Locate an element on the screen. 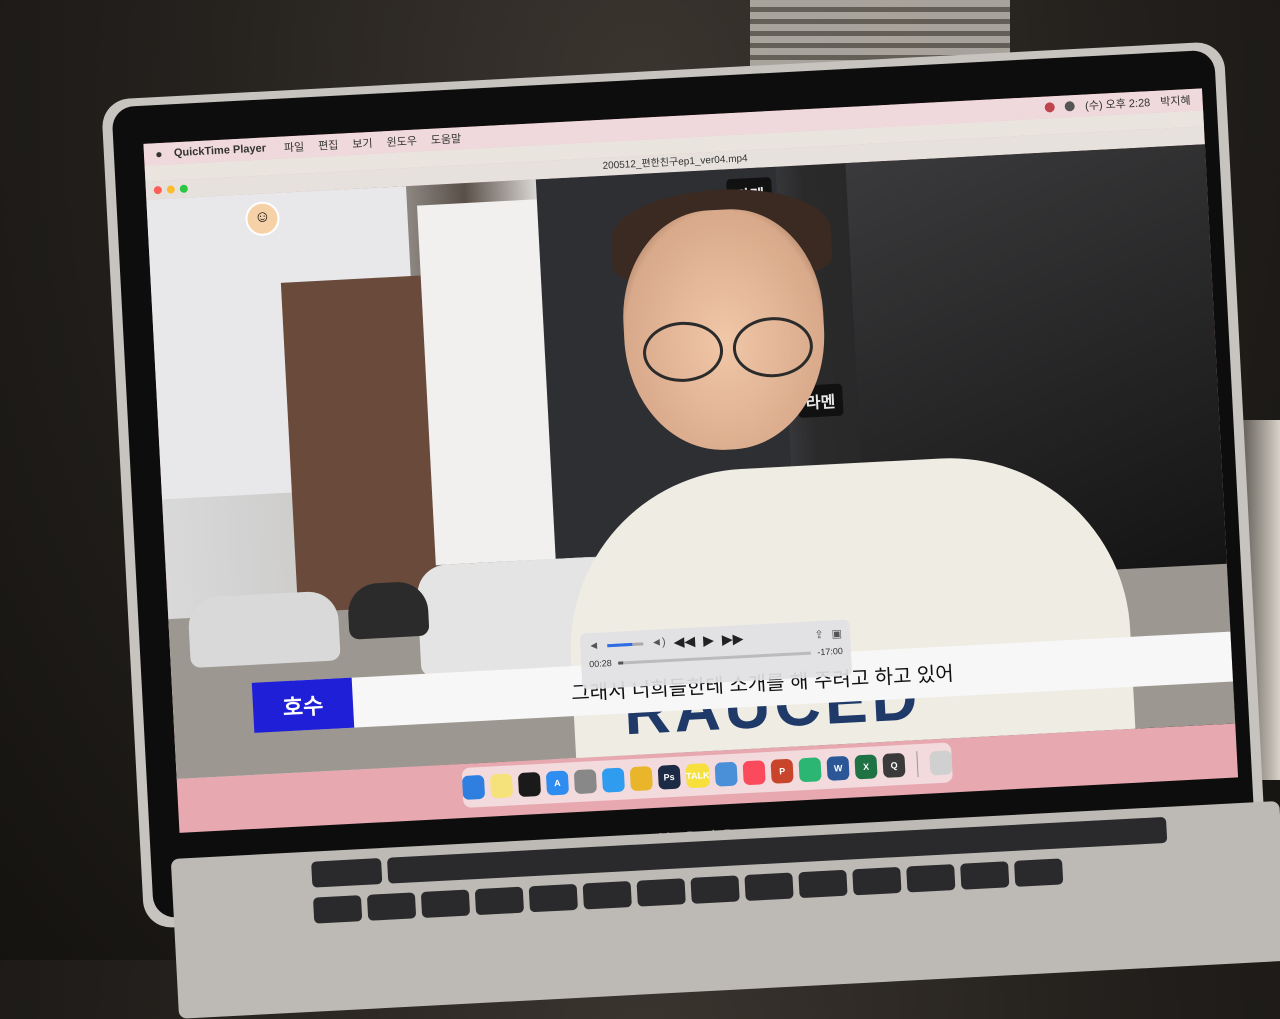 This screenshot has width=1280, height=1019. photoshop-icon: Ps is located at coordinates (669, 777).